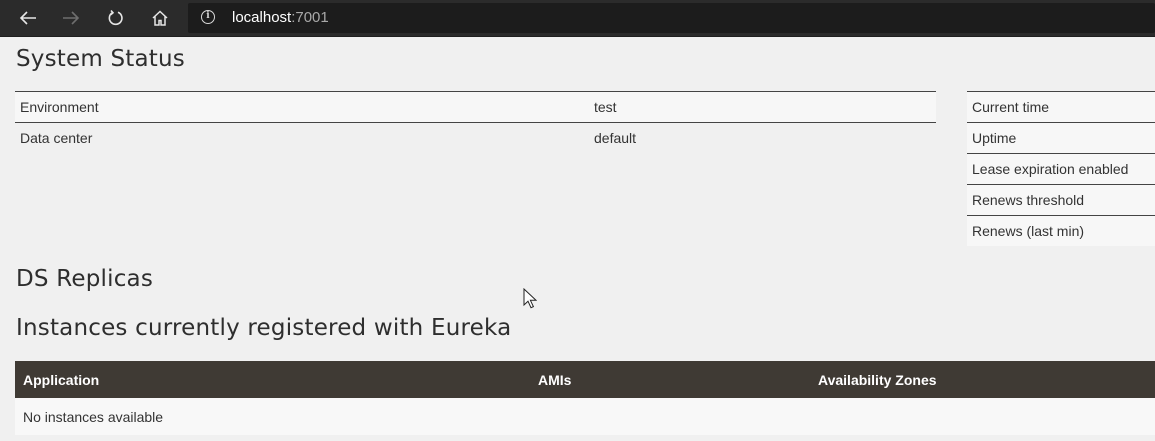 This screenshot has height=441, width=1155. Describe the element at coordinates (982, 379) in the screenshot. I see `column-header-availability-zones: Availability Zones` at that location.